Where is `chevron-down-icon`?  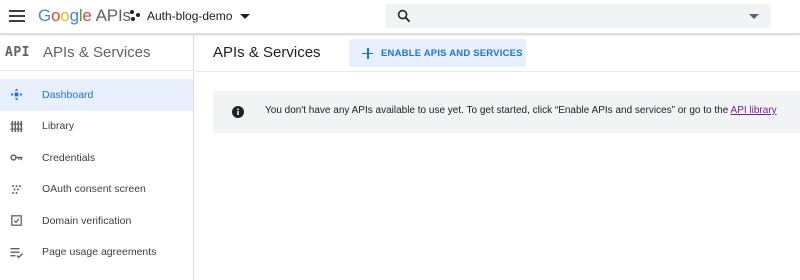 chevron-down-icon is located at coordinates (245, 16).